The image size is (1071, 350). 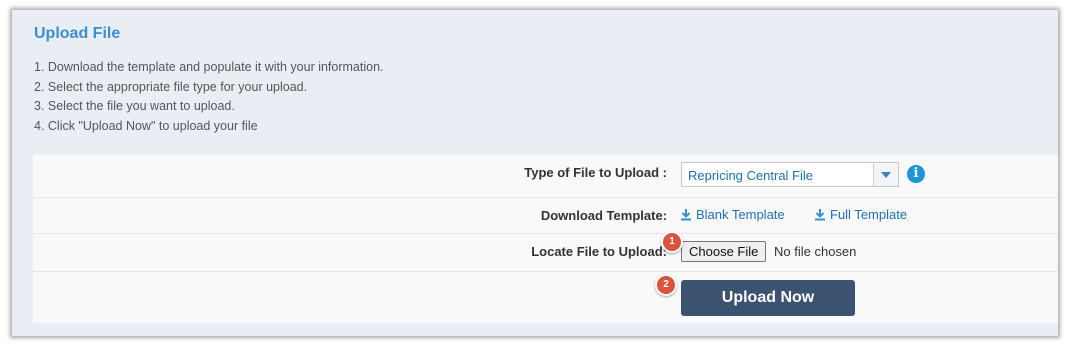 What do you see at coordinates (77, 33) in the screenshot?
I see `page-title: Upload File` at bounding box center [77, 33].